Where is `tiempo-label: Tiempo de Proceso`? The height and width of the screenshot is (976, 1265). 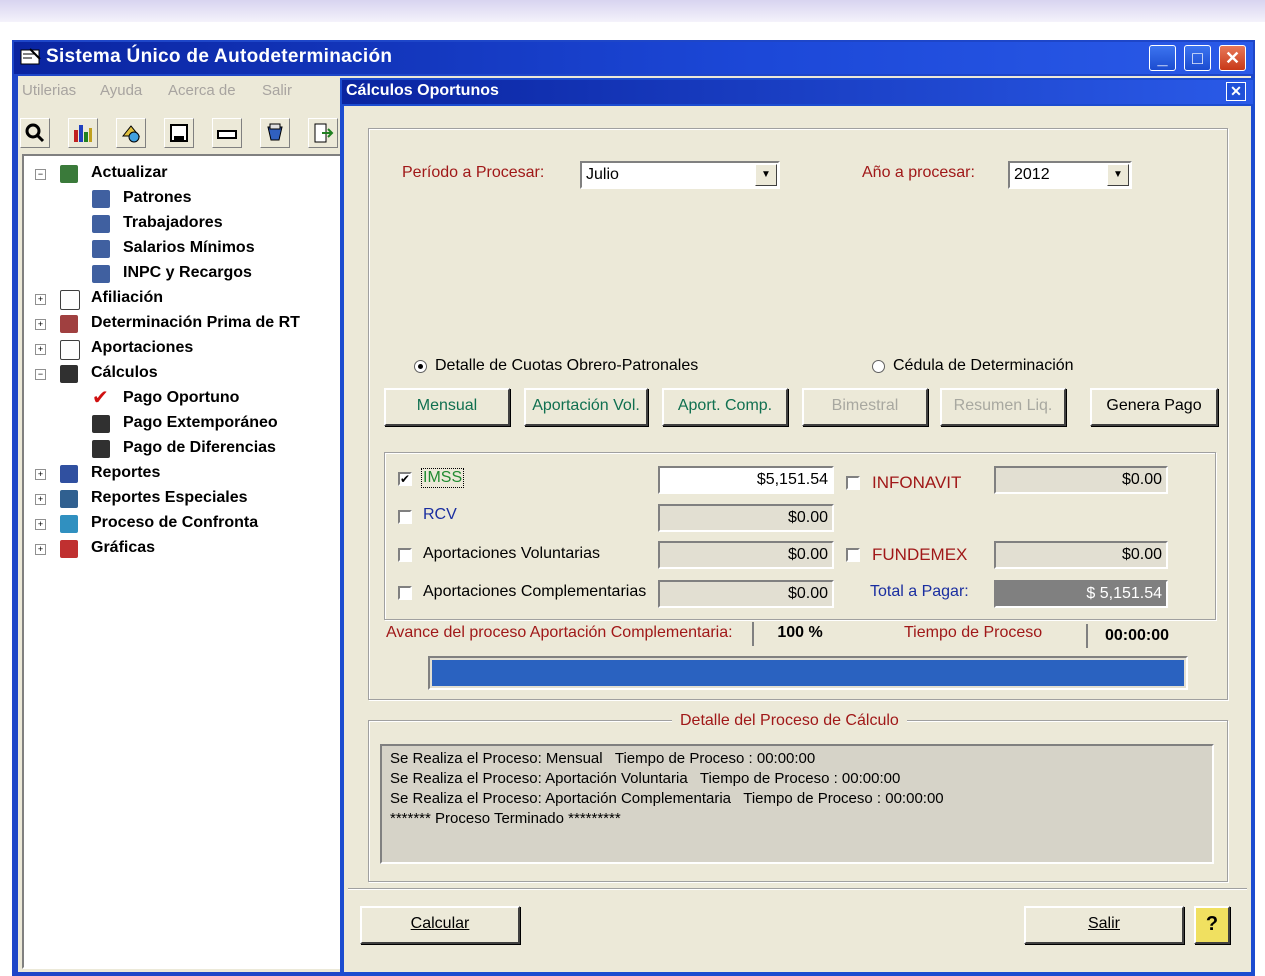
tiempo-label: Tiempo de Proceso is located at coordinates (973, 632).